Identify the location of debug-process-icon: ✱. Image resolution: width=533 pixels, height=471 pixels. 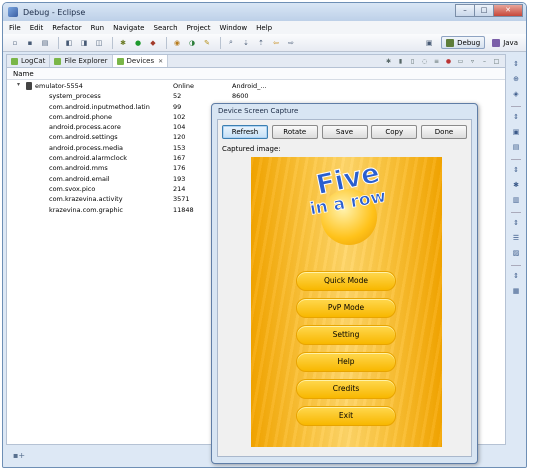
(388, 61).